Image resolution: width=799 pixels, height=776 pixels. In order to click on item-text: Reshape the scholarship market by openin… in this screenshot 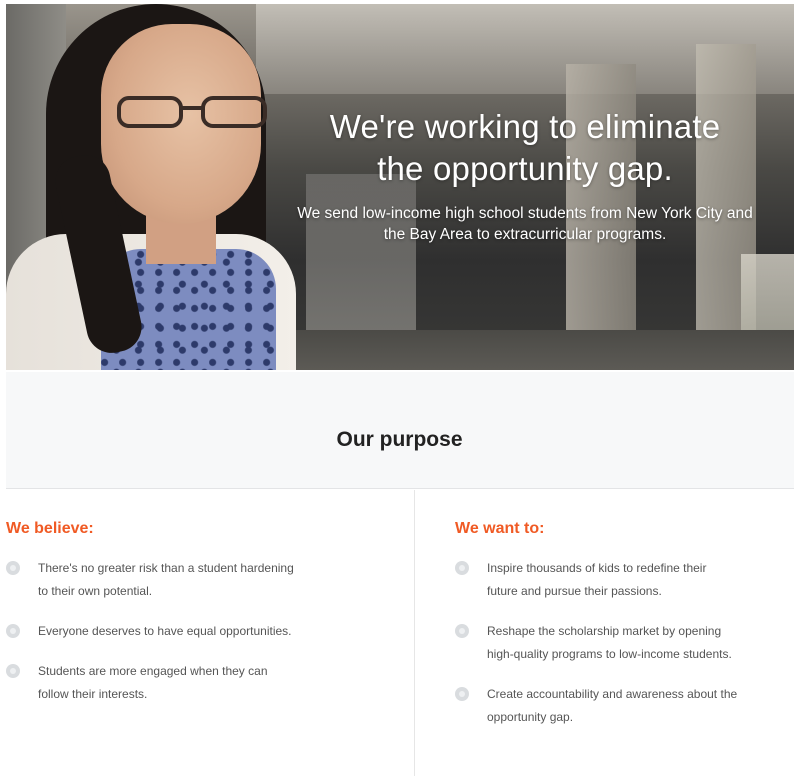, I will do `click(604, 631)`.